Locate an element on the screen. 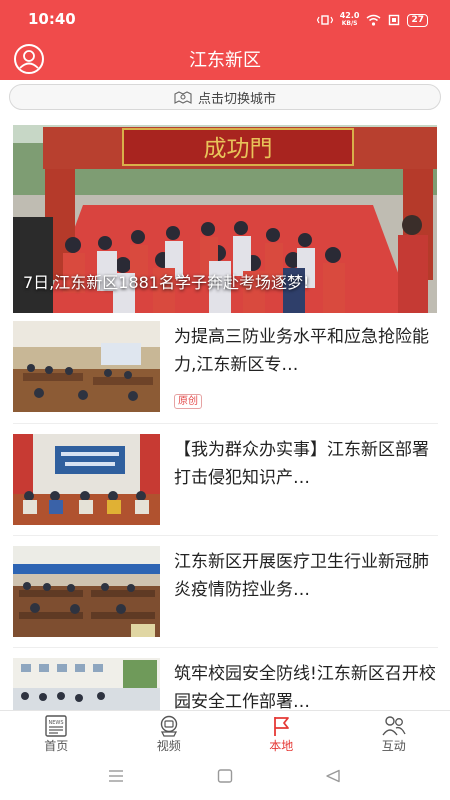 This screenshot has height=800, width=450. home-nav-button is located at coordinates (225, 777).